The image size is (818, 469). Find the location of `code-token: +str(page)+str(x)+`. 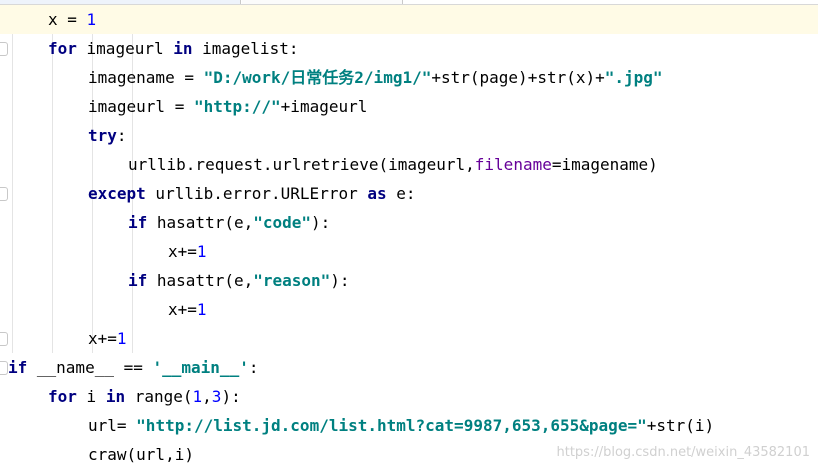

code-token: +str(page)+str(x)+ is located at coordinates (518, 77).